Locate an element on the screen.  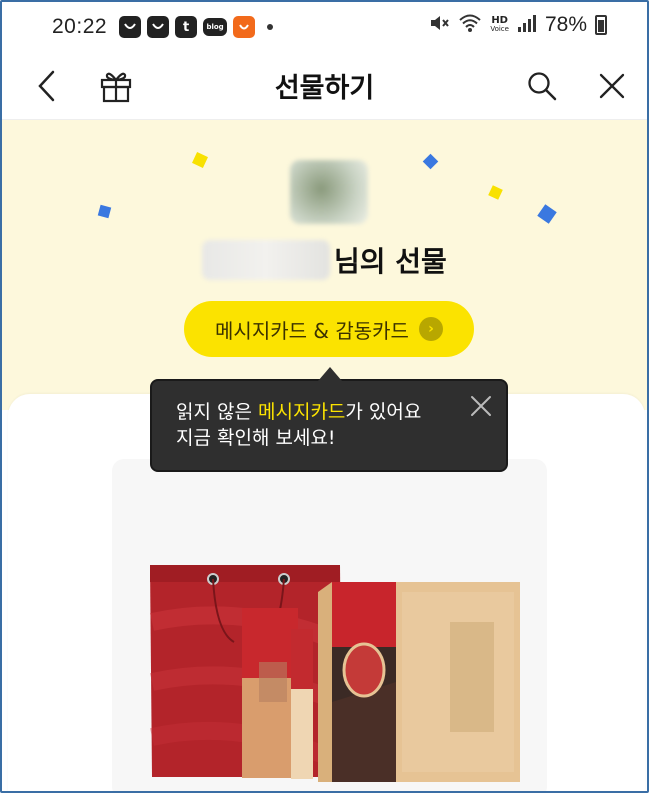
battery-percent: 78% is located at coordinates (565, 24).